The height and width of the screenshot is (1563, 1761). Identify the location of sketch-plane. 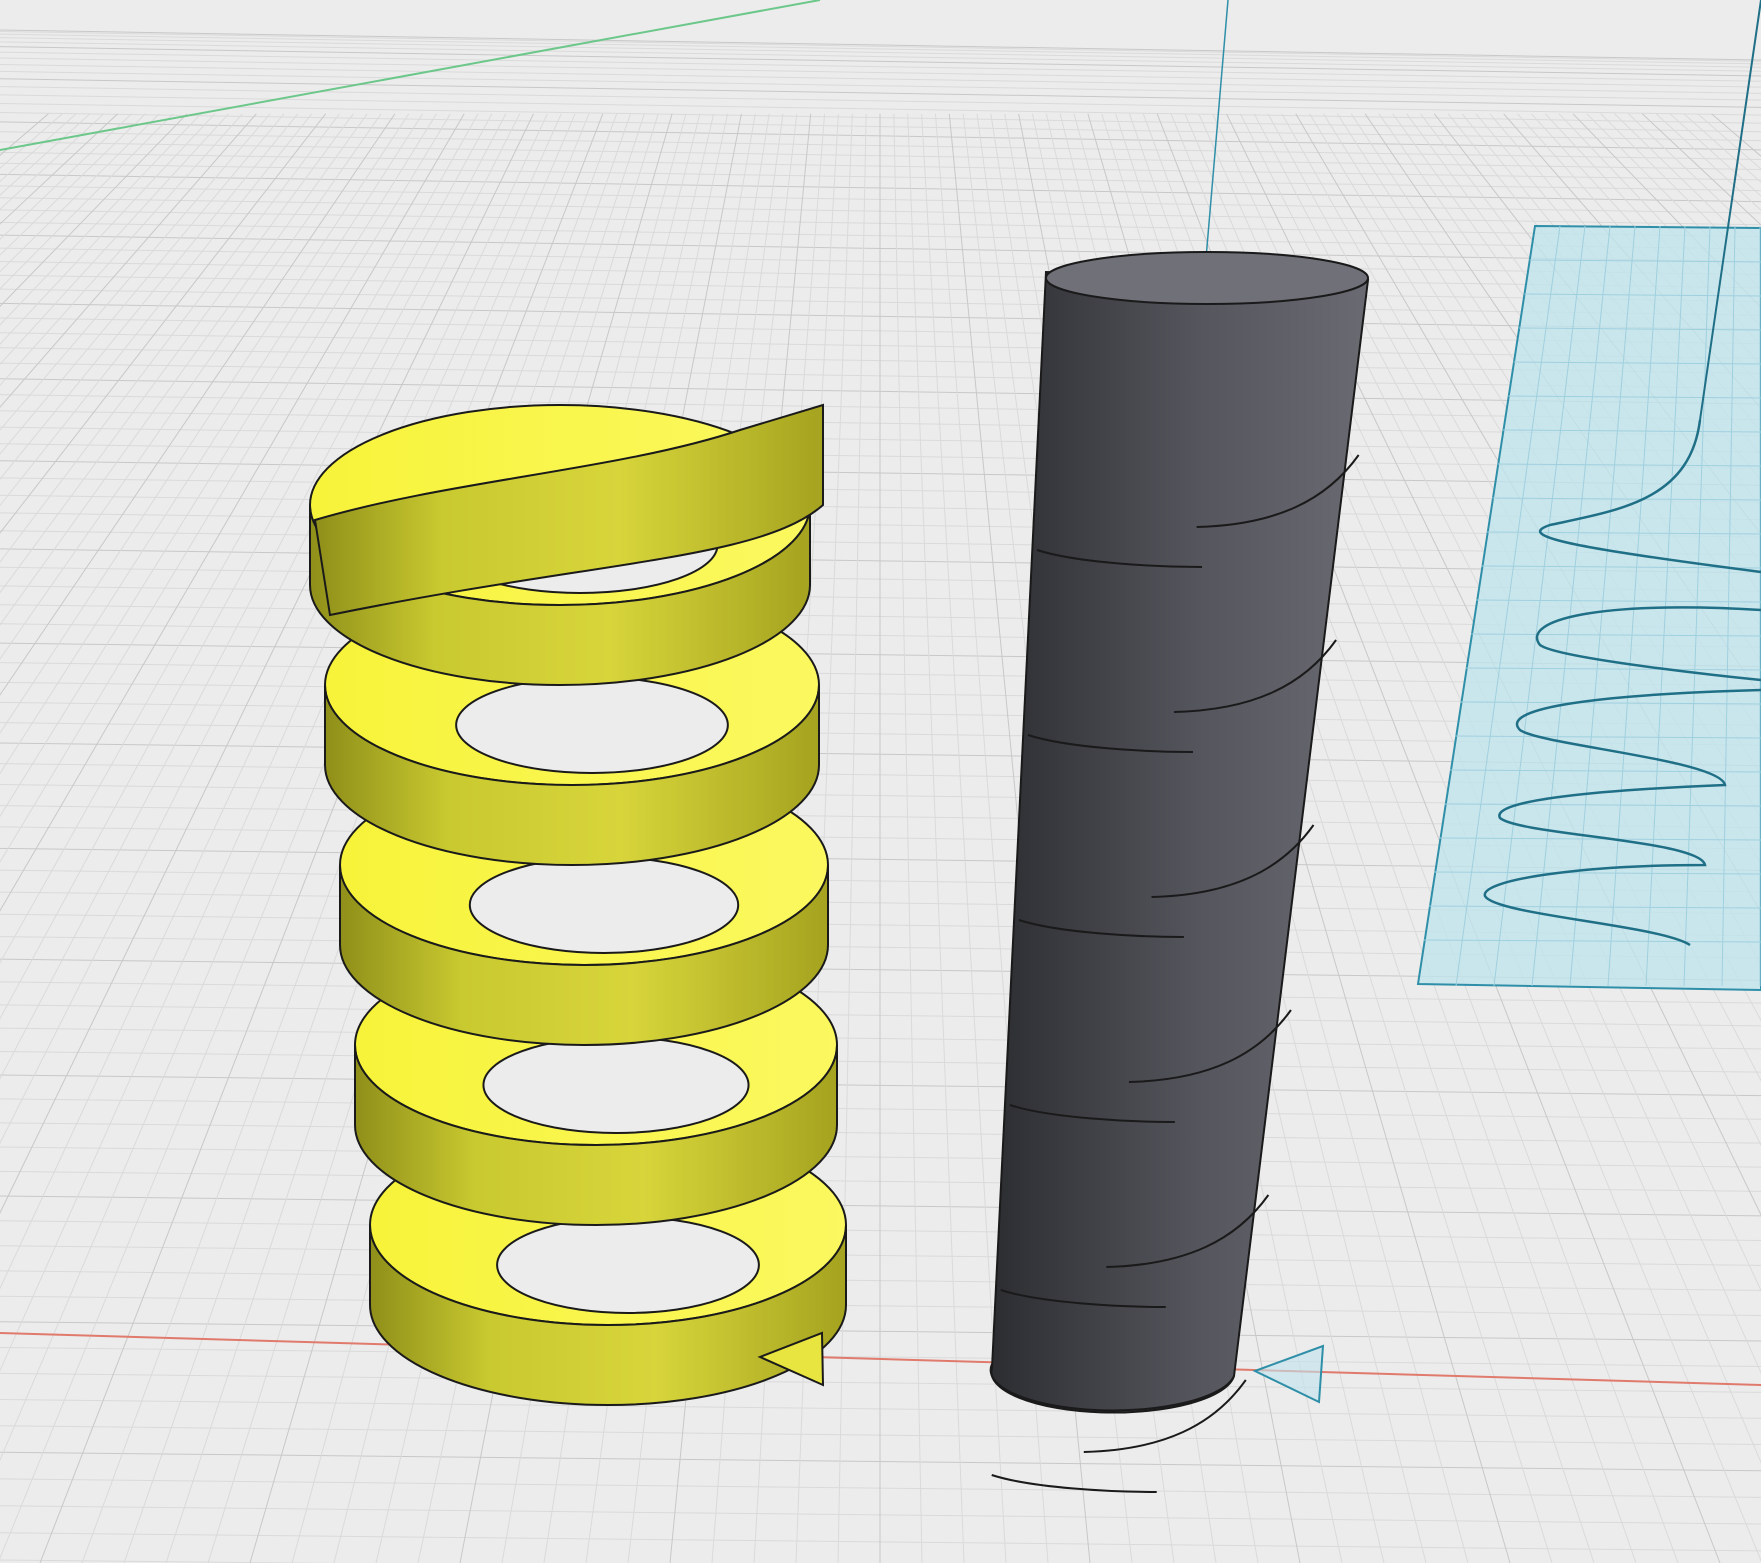
(1588, 496).